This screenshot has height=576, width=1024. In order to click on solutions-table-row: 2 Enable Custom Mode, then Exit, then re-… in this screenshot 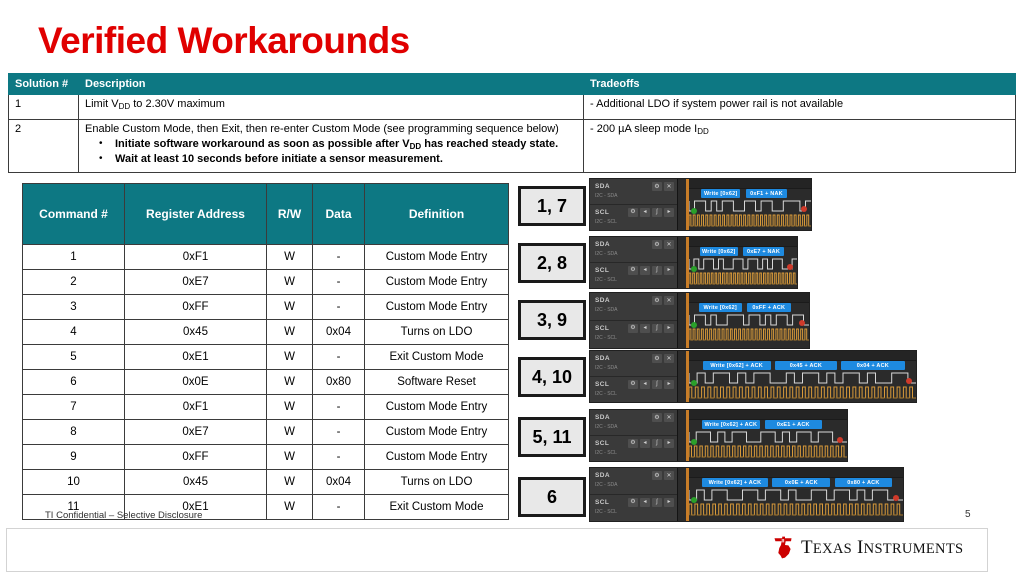, I will do `click(512, 146)`.